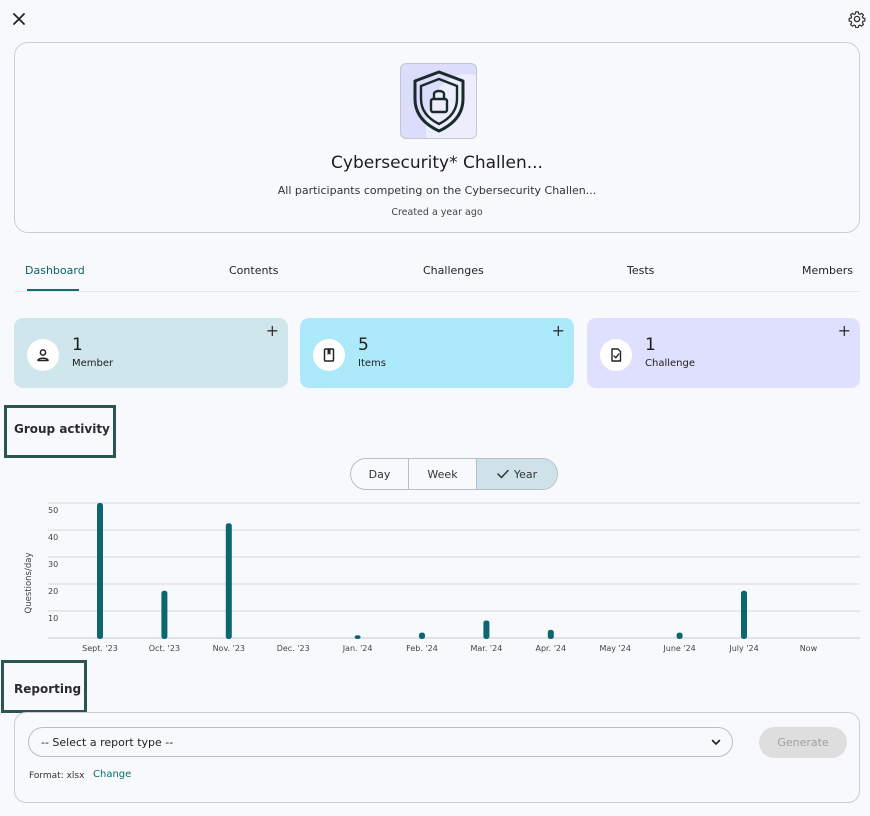 The image size is (870, 816). What do you see at coordinates (272, 331) in the screenshot?
I see `add-member-button: +` at bounding box center [272, 331].